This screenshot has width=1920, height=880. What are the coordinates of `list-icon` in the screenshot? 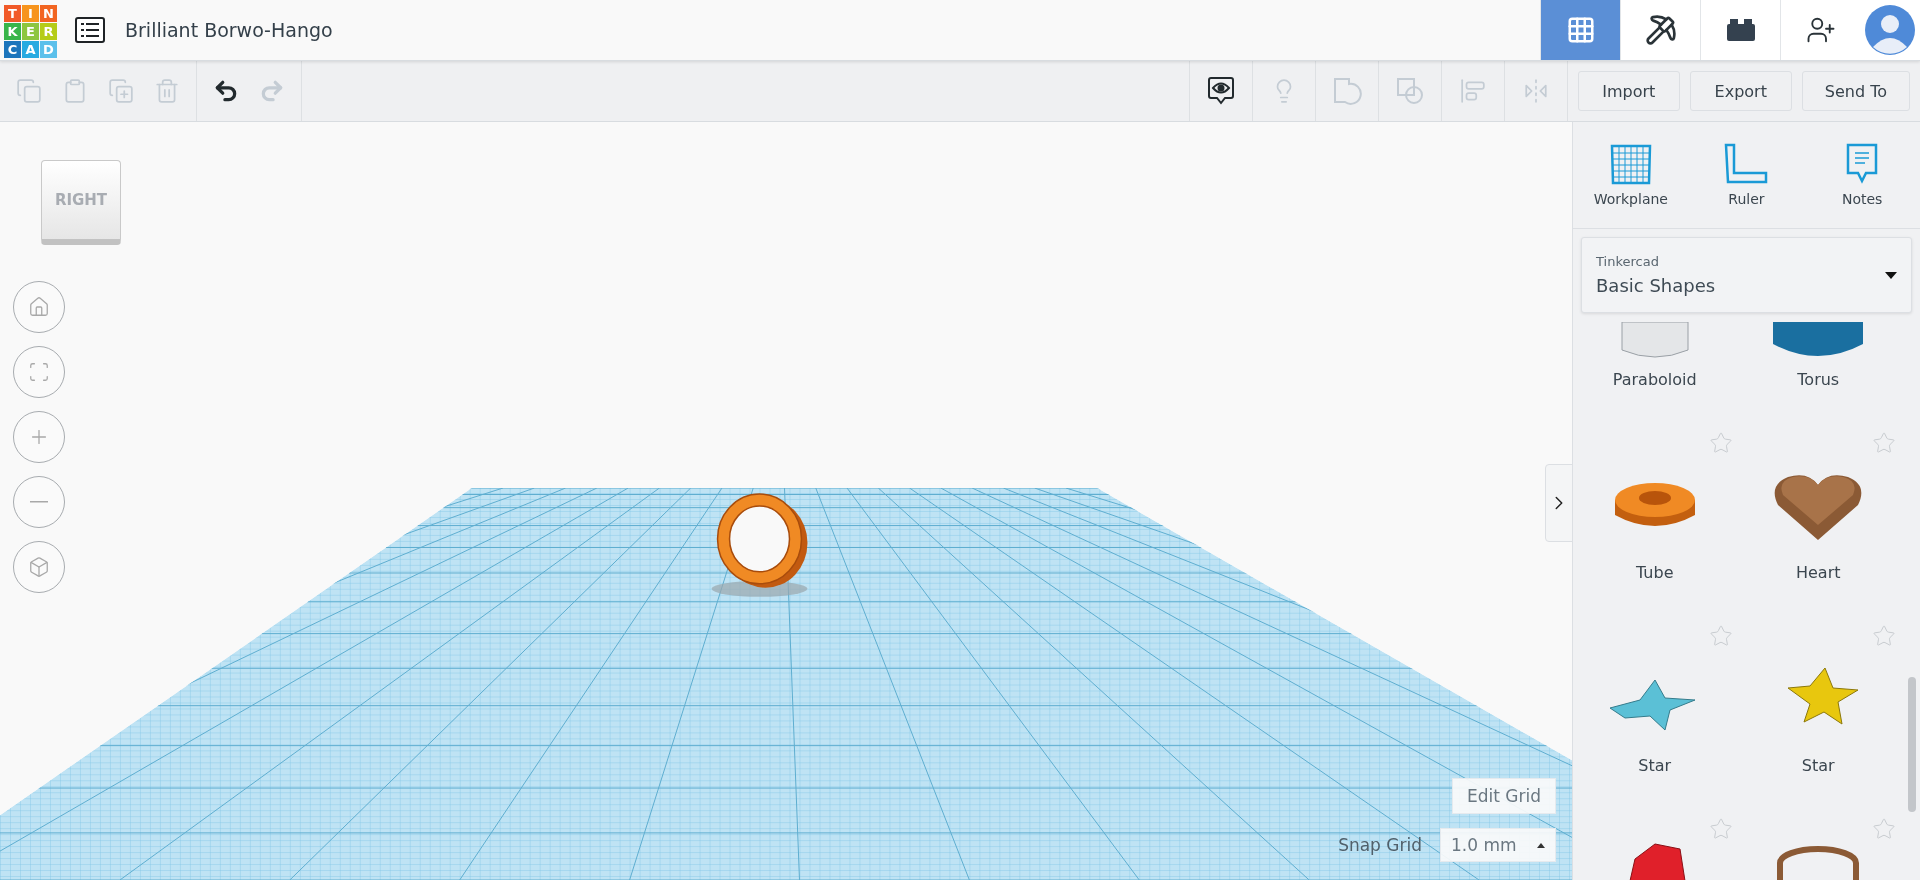 It's located at (90, 30).